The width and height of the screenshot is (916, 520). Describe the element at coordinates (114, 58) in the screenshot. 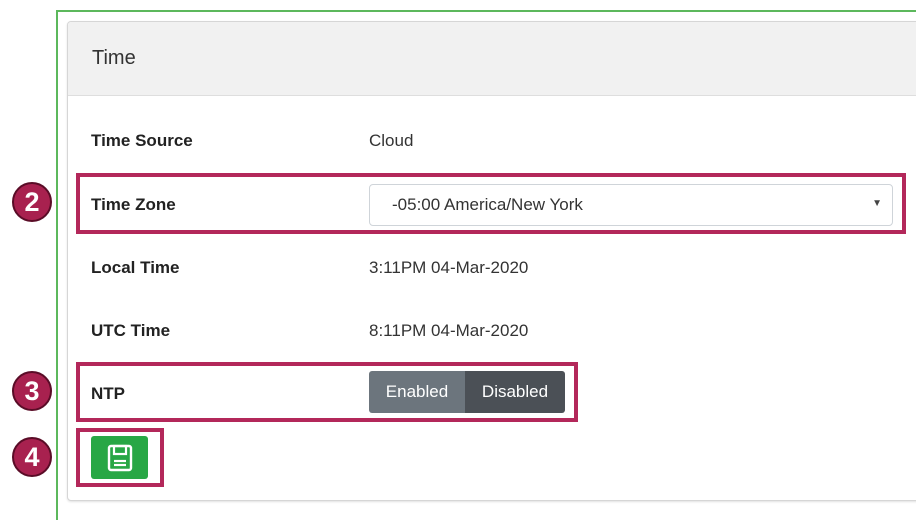

I see `card-title: Time` at that location.